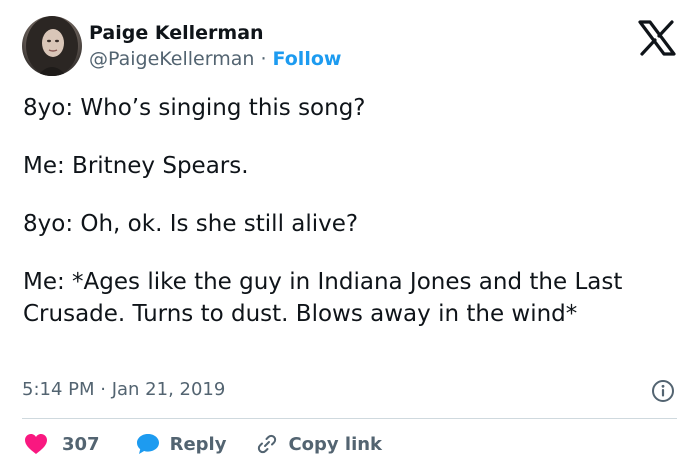 The height and width of the screenshot is (471, 700). Describe the element at coordinates (335, 444) in the screenshot. I see `copy-link-label: Copy link` at that location.